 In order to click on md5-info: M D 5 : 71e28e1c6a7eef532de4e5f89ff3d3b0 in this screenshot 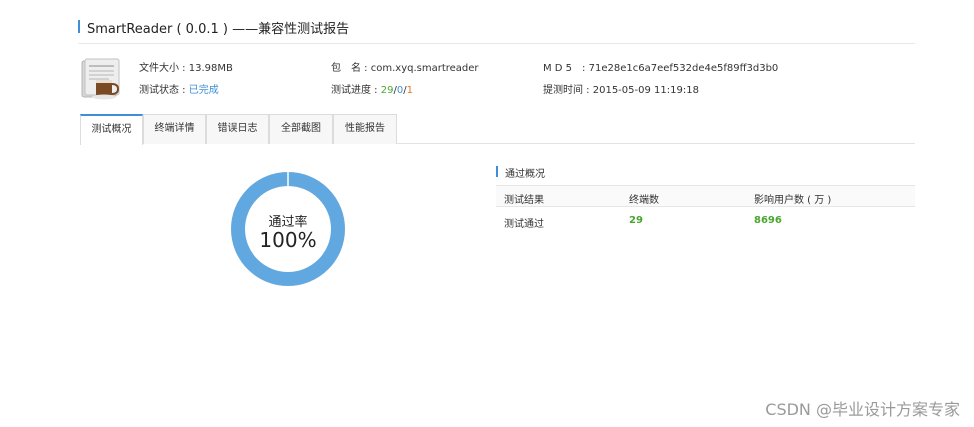, I will do `click(660, 69)`.